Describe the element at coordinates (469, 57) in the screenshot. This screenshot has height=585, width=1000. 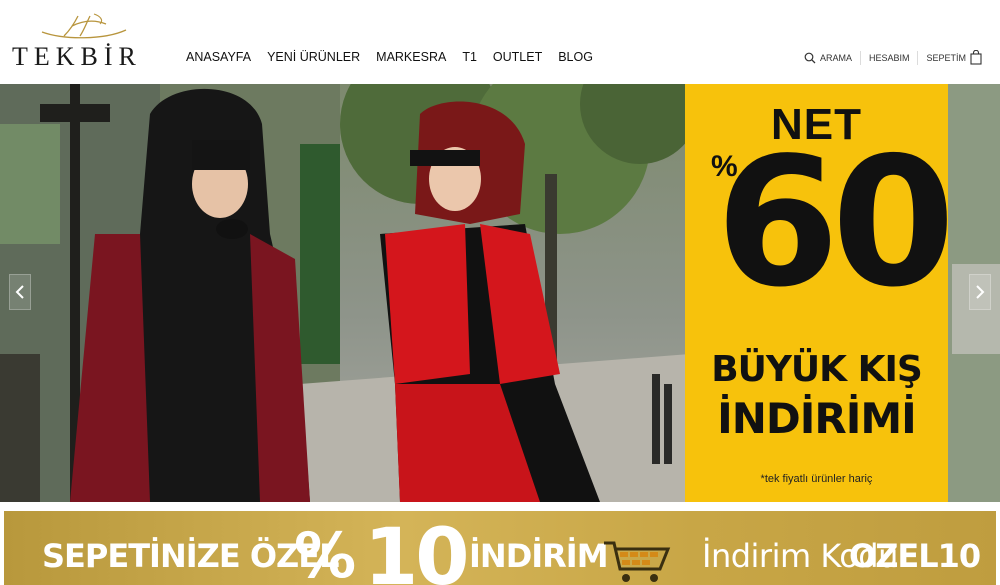
I see `nav-item-t1: T1` at that location.